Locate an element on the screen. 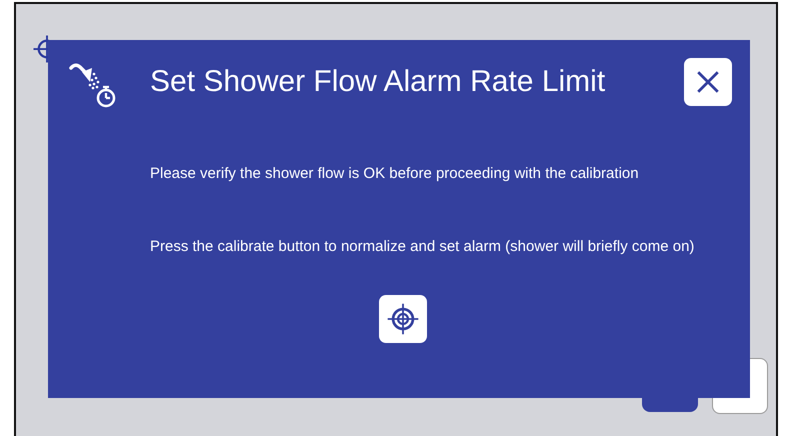 The image size is (792, 436). crosshair-icon is located at coordinates (403, 319).